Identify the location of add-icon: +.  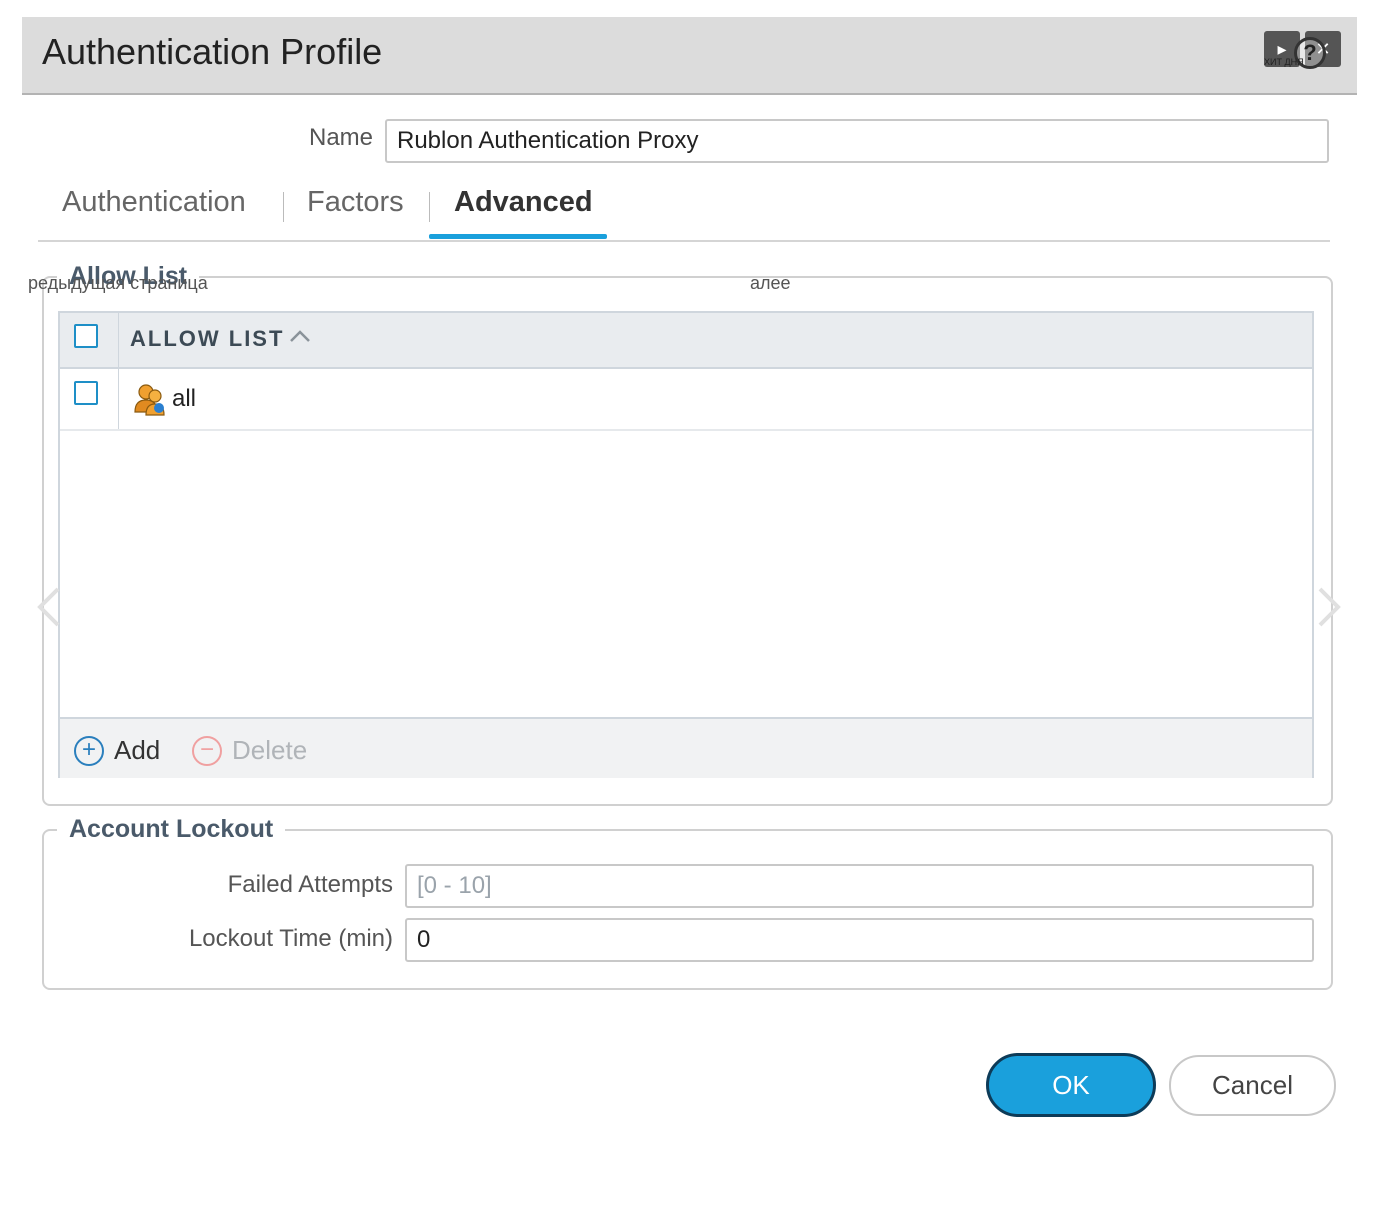
(89, 751).